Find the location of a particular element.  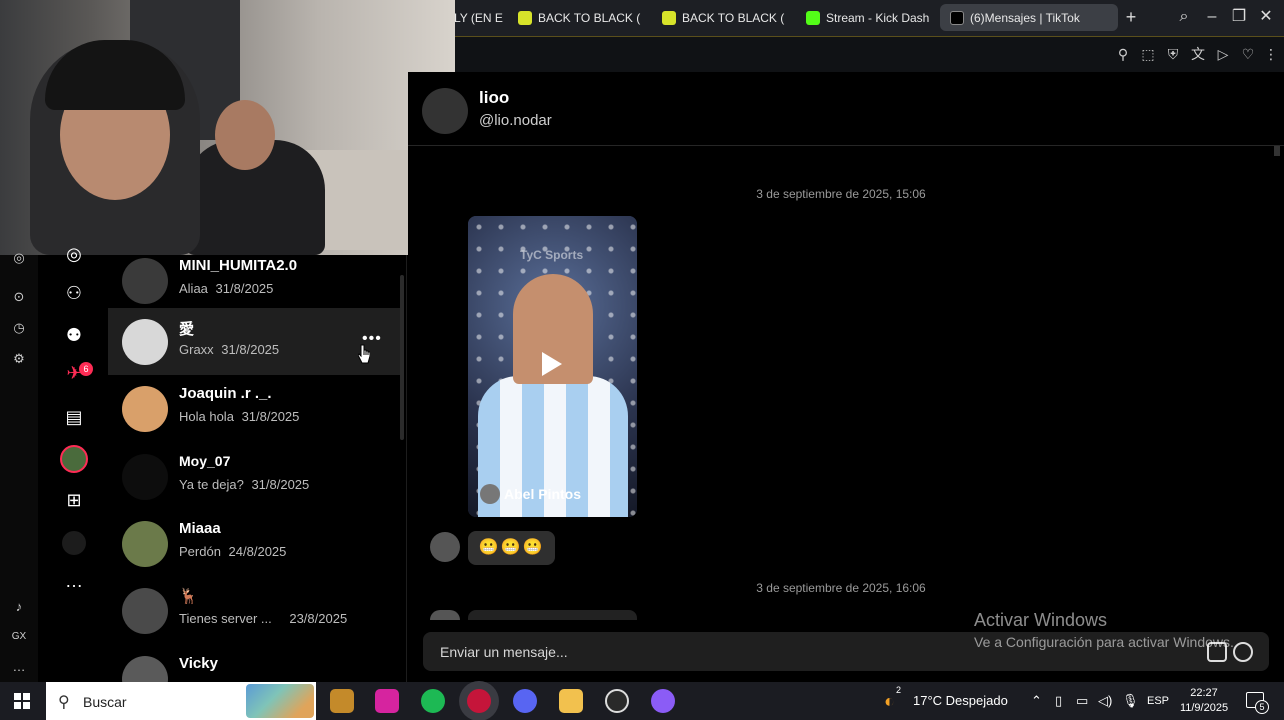

conversation-preview: Aliaa 31/8/2025 is located at coordinates (226, 288).